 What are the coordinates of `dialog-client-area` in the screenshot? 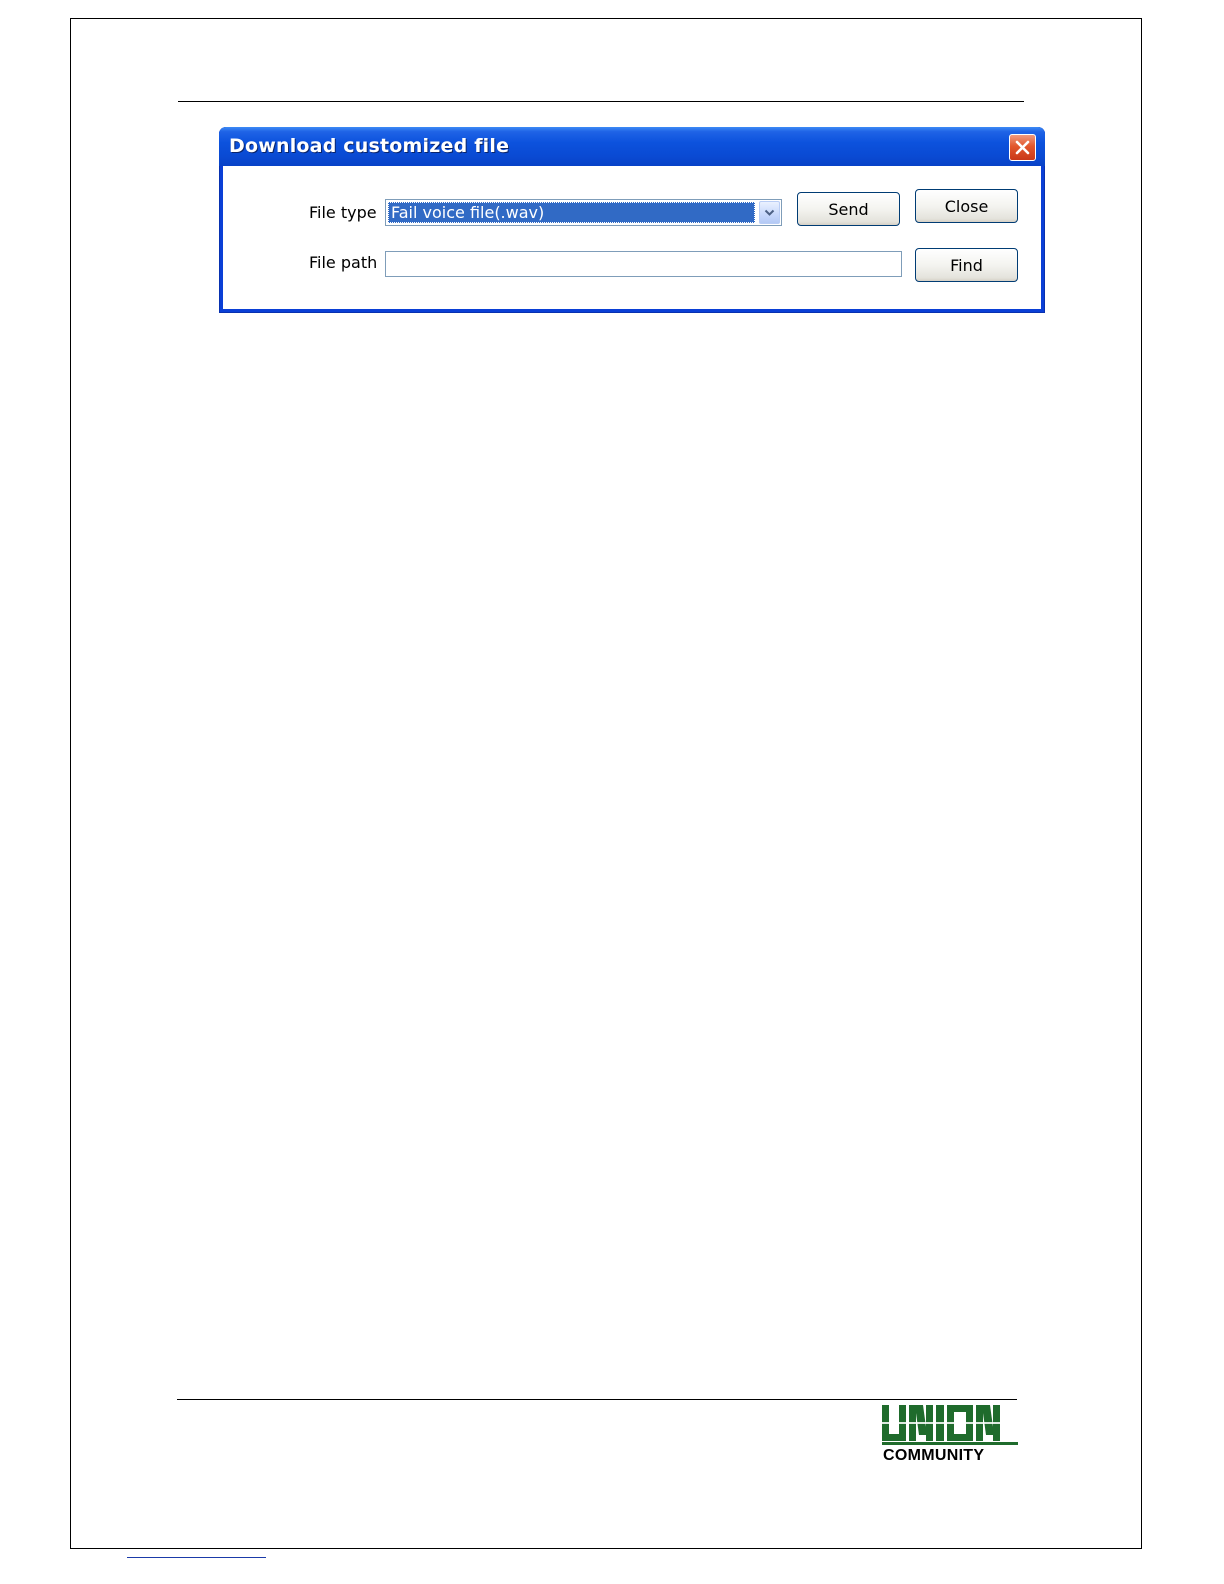 It's located at (632, 237).